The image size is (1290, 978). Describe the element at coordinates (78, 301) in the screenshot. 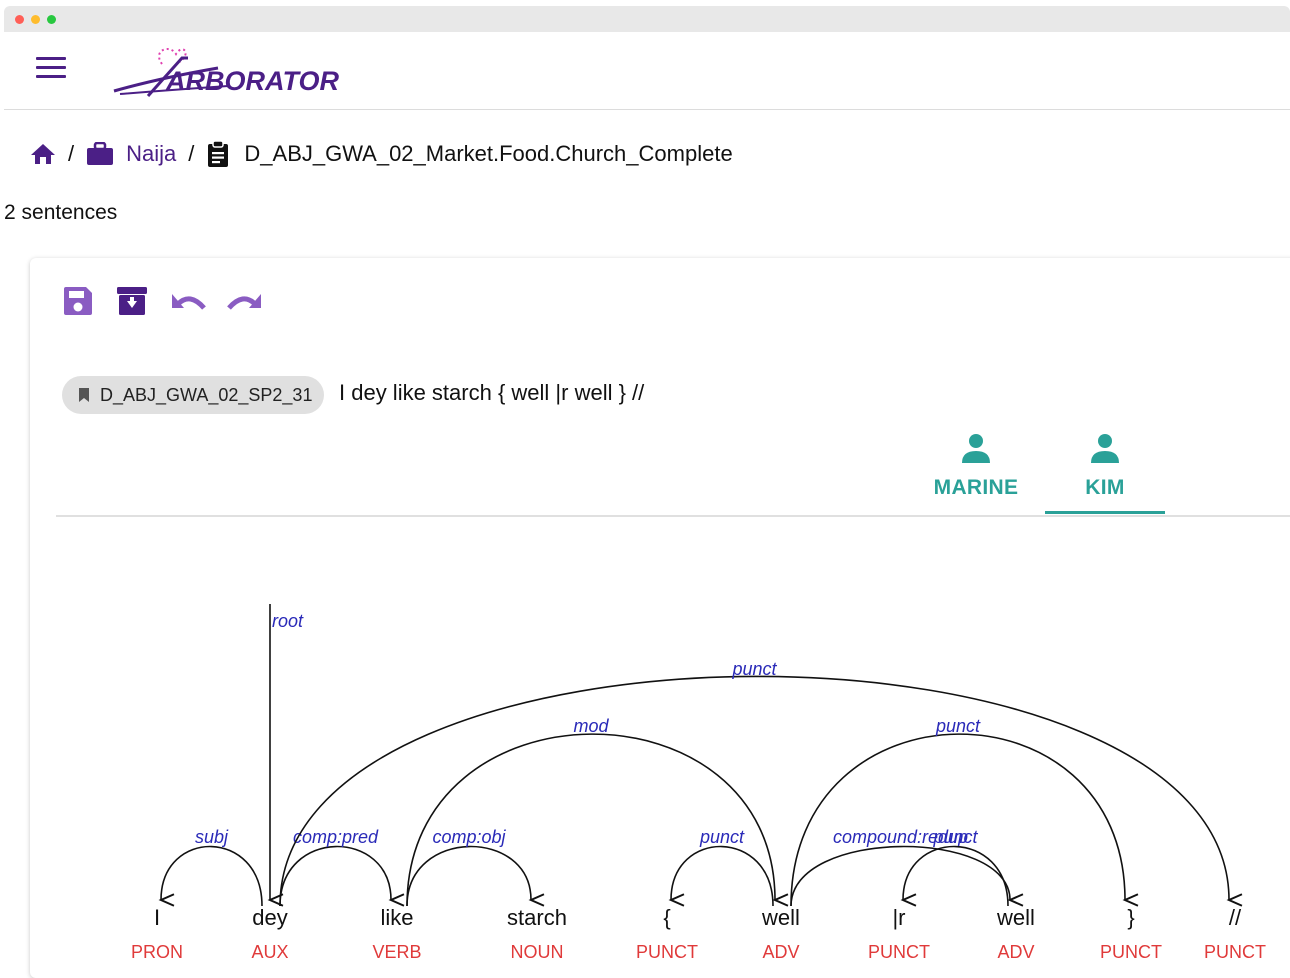

I see `save-icon` at that location.